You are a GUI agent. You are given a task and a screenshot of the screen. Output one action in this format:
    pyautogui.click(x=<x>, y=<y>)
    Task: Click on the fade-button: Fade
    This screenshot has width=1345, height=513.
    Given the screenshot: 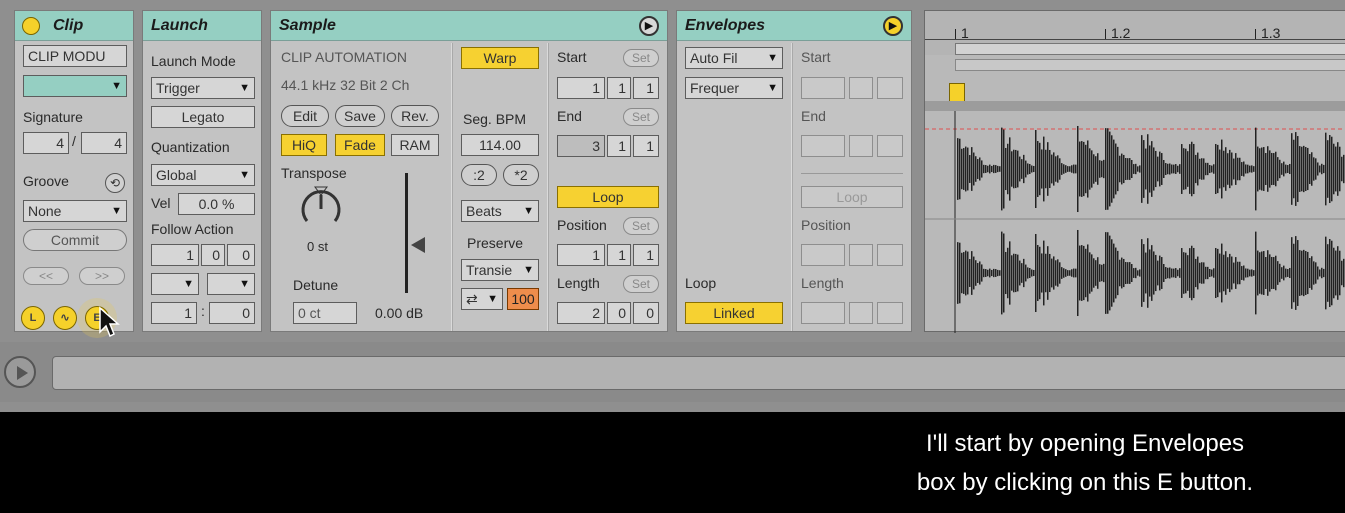 What is the action you would take?
    pyautogui.click(x=360, y=145)
    